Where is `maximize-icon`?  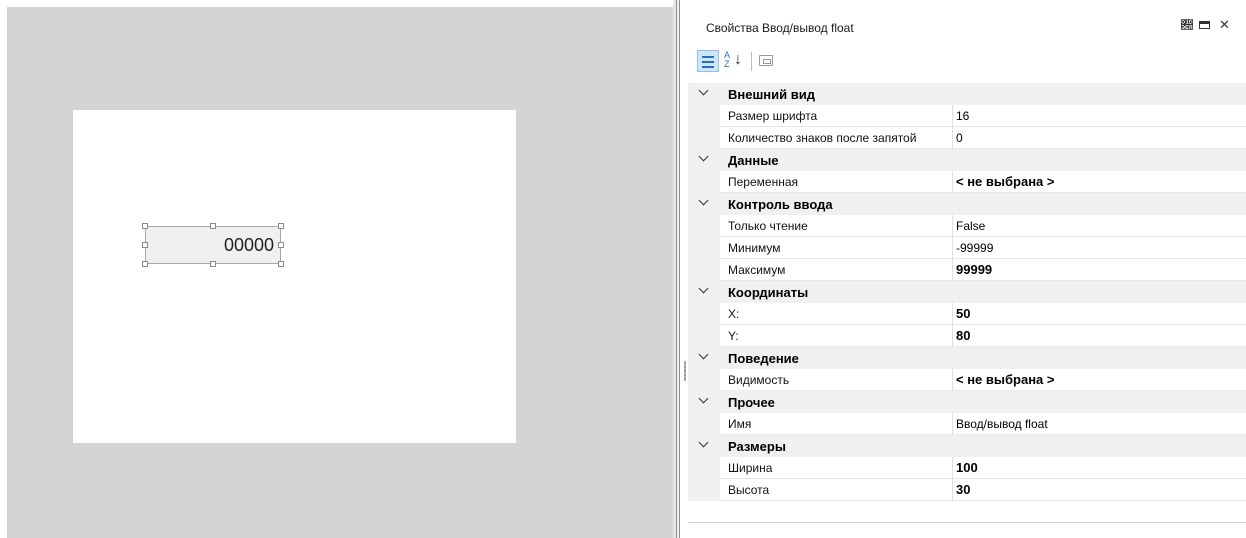 maximize-icon is located at coordinates (1204, 25).